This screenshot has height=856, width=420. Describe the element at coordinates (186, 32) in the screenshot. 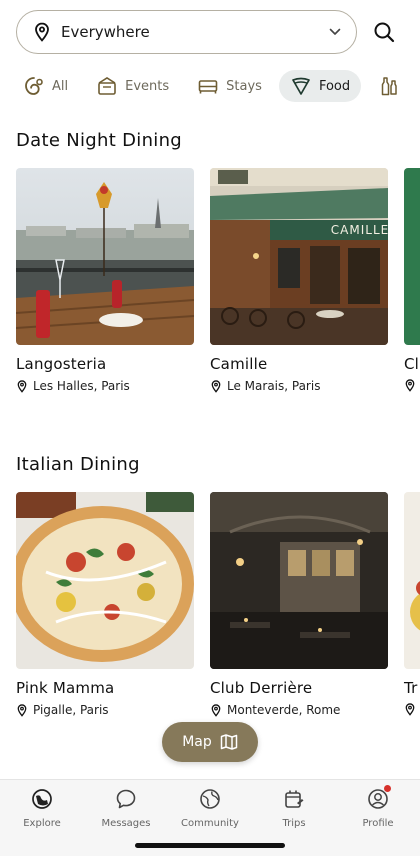

I see `location-selector: Everywhere` at that location.